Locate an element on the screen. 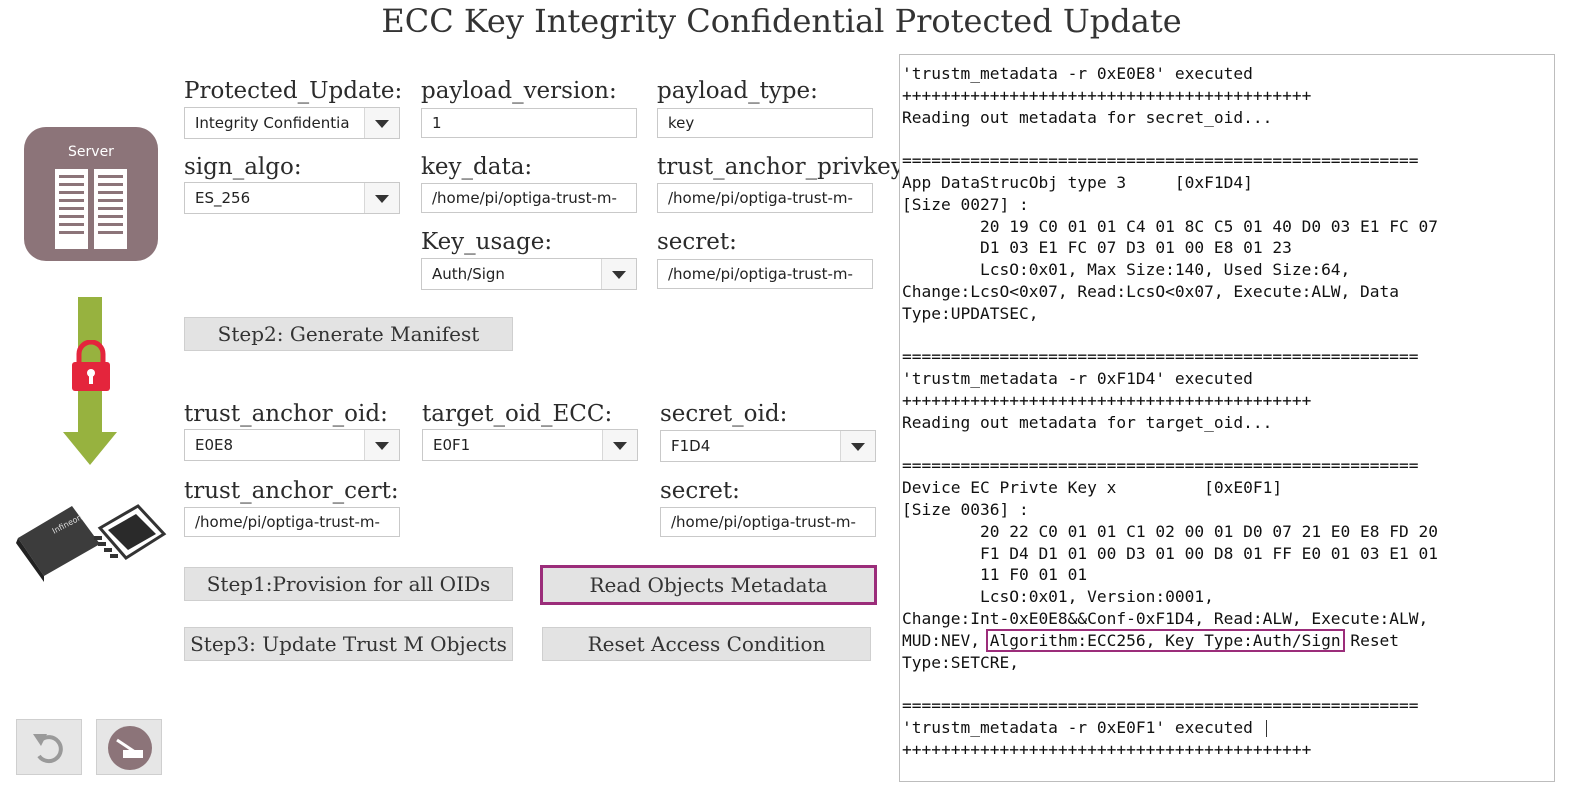 Image resolution: width=1593 pixels, height=812 pixels. sign-algo-label: sign_algo: is located at coordinates (243, 167).